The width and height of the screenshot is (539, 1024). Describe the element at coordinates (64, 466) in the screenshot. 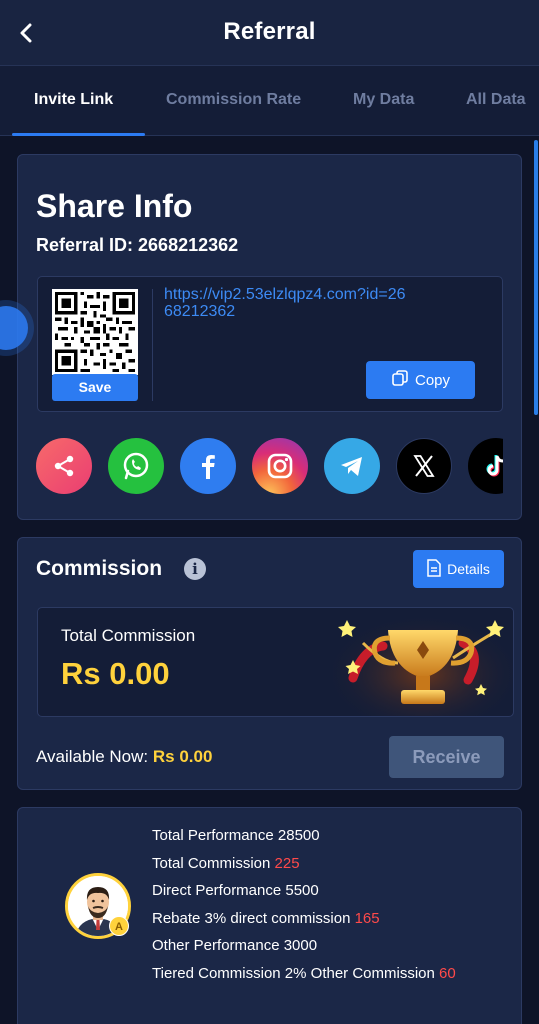

I see `share-icon` at that location.